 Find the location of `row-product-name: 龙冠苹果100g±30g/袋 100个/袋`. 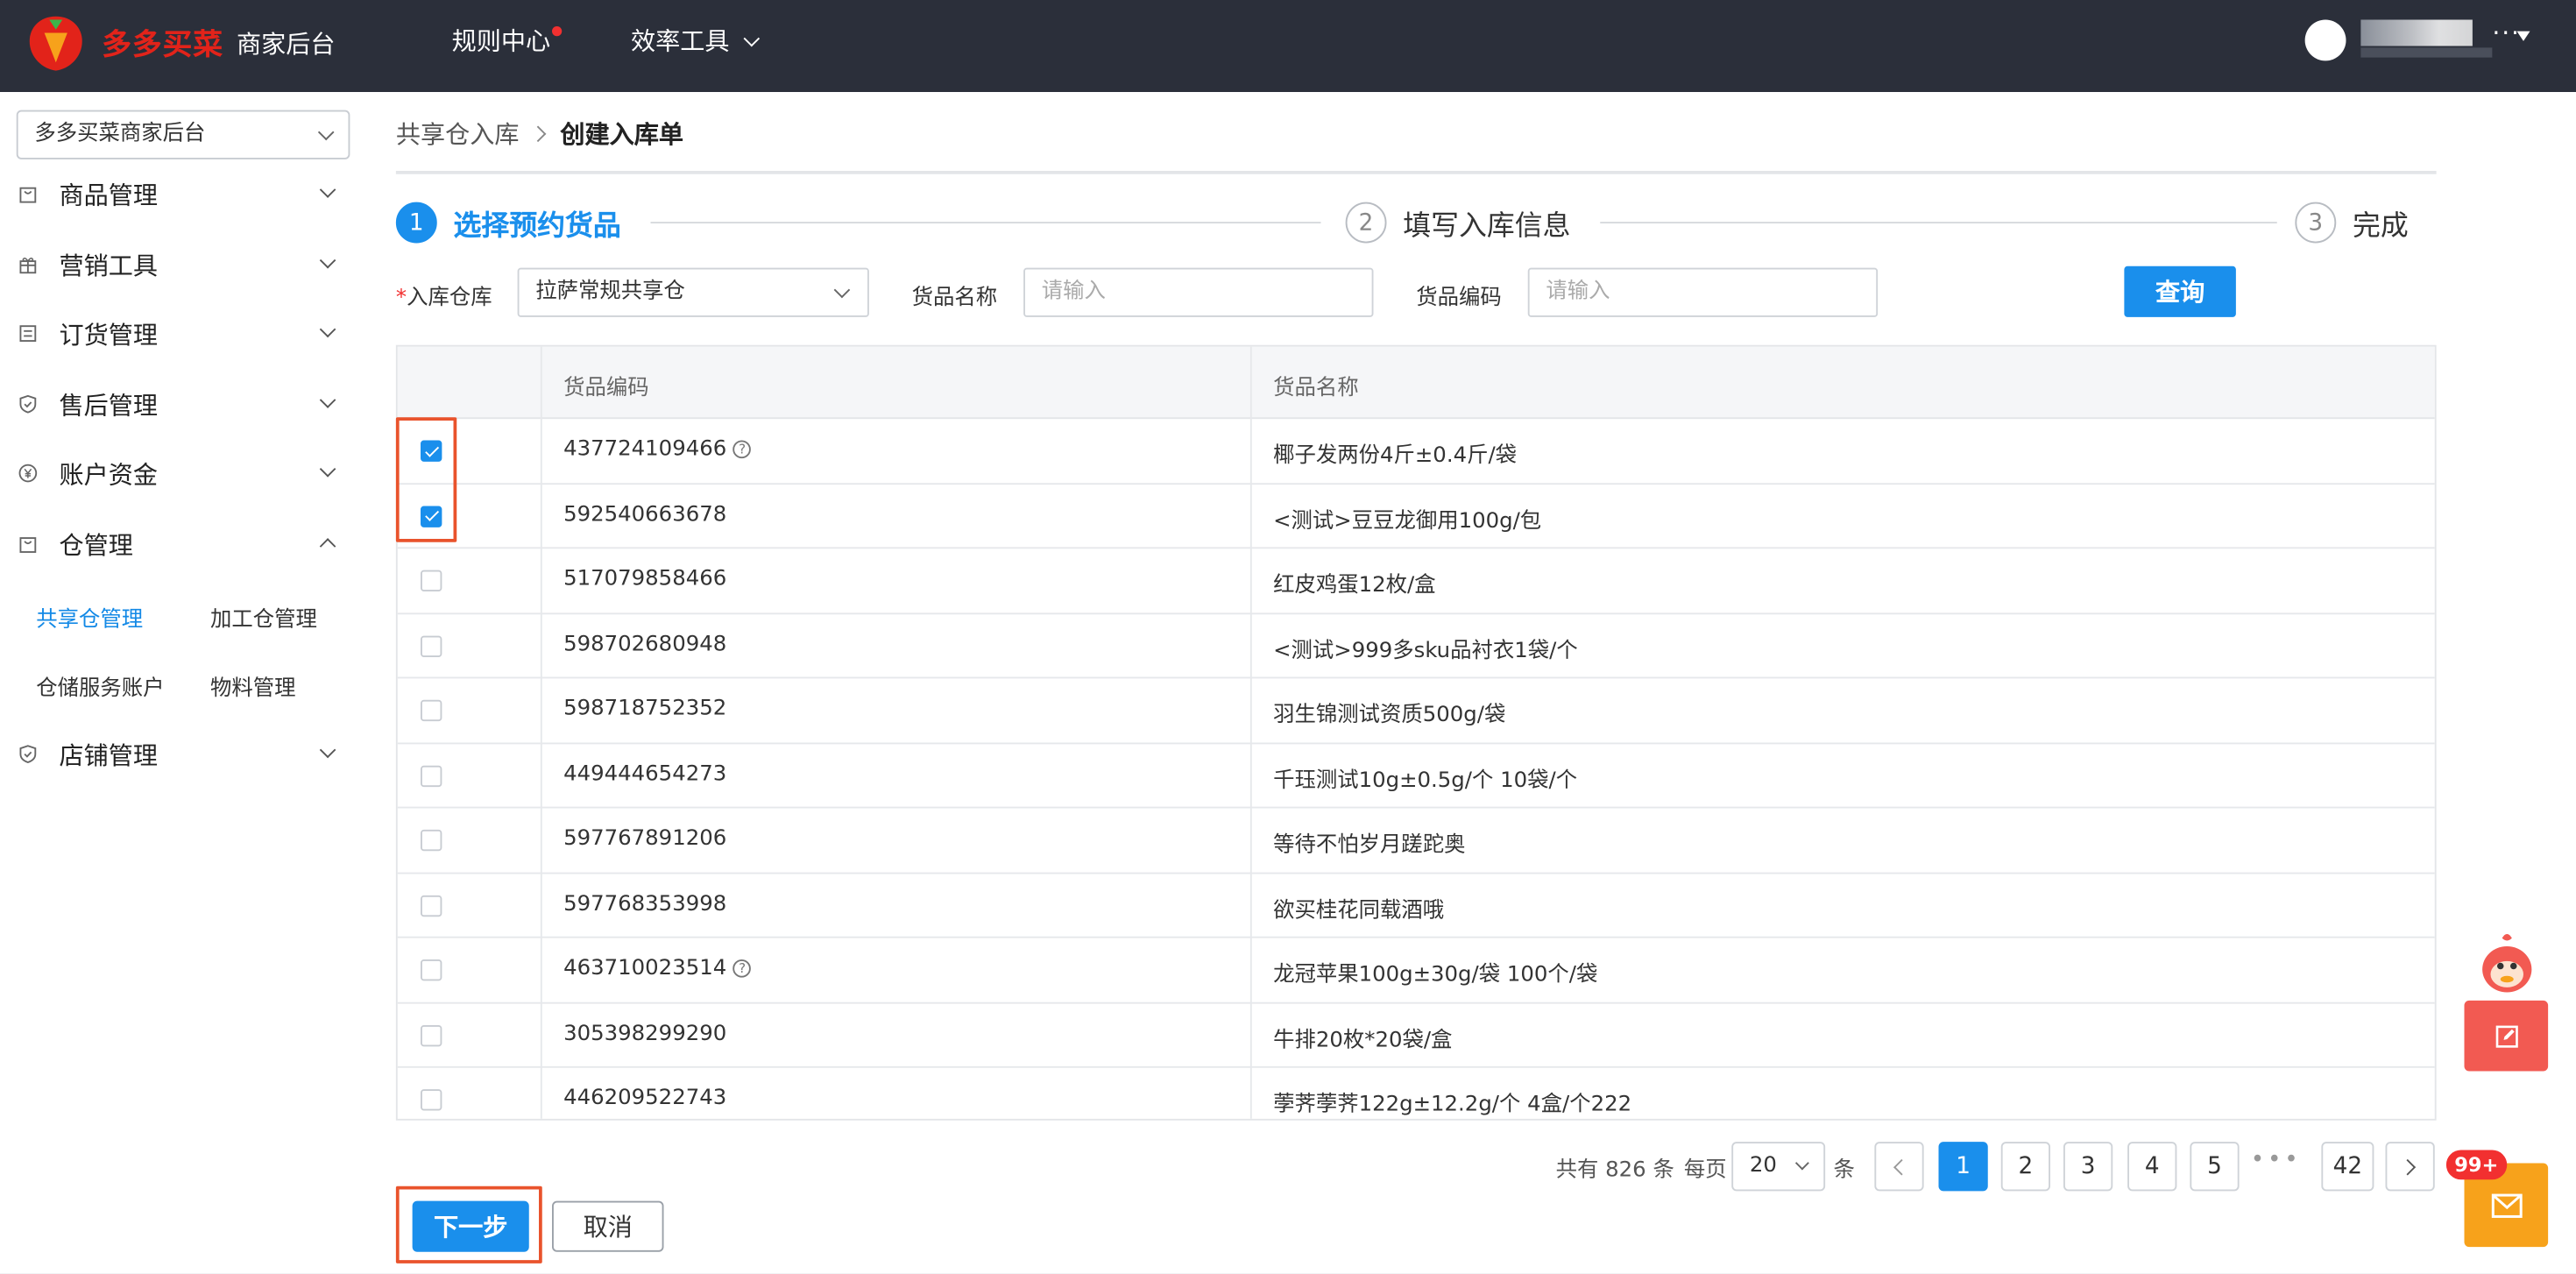

row-product-name: 龙冠苹果100g±30g/袋 100个/袋 is located at coordinates (1435, 975).